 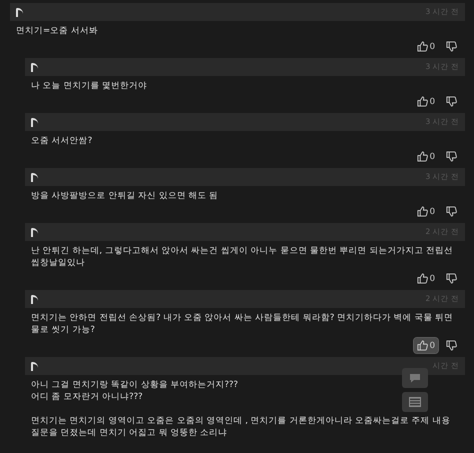 I want to click on comment-text: 난 안튀긴 하는데, 그렇다고해서 앉아서 싸는건 씹게이 아니누 묻으면 물한번 뿌리면 되는거가지고 전립선 씹창날일있나, so click(x=242, y=257).